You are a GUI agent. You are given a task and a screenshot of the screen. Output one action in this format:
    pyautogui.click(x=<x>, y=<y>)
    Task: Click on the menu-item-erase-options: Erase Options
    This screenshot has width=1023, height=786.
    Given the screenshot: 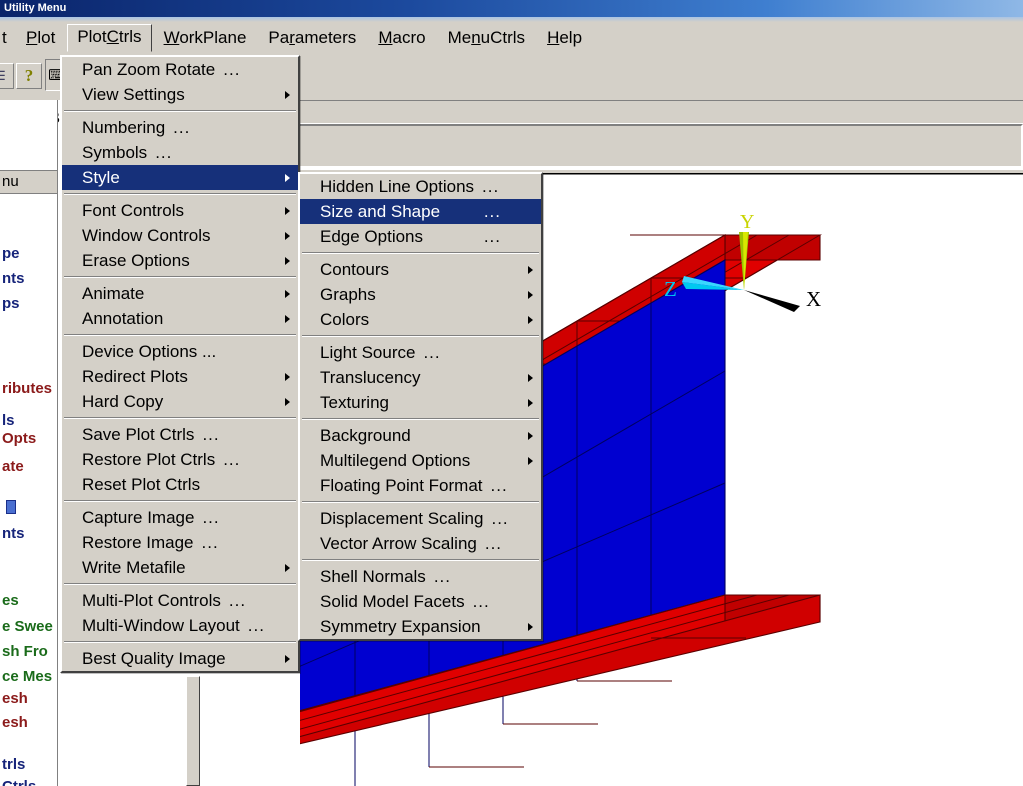 What is the action you would take?
    pyautogui.click(x=180, y=260)
    